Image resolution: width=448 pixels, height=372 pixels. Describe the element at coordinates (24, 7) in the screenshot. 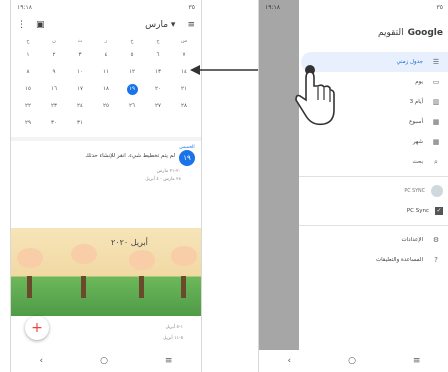

I see `status-time: ١٩:١٨` at that location.